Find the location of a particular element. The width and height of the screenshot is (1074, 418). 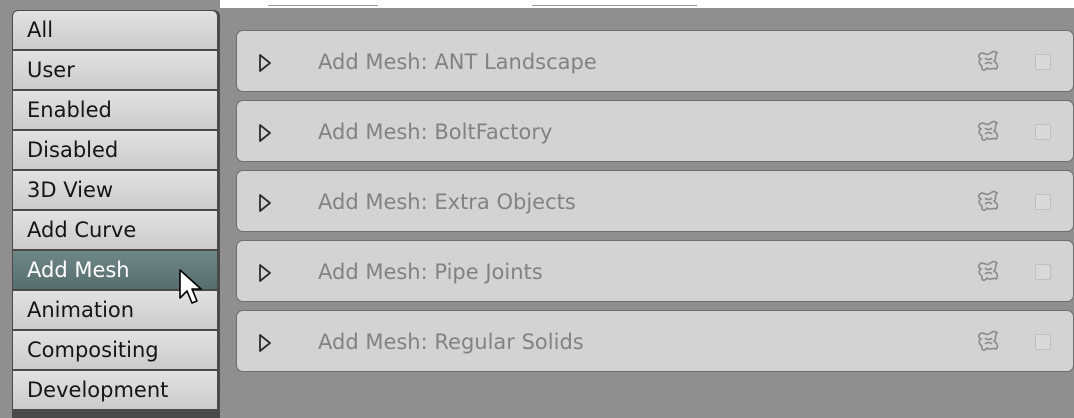

category-label: Add Curve is located at coordinates (82, 230).